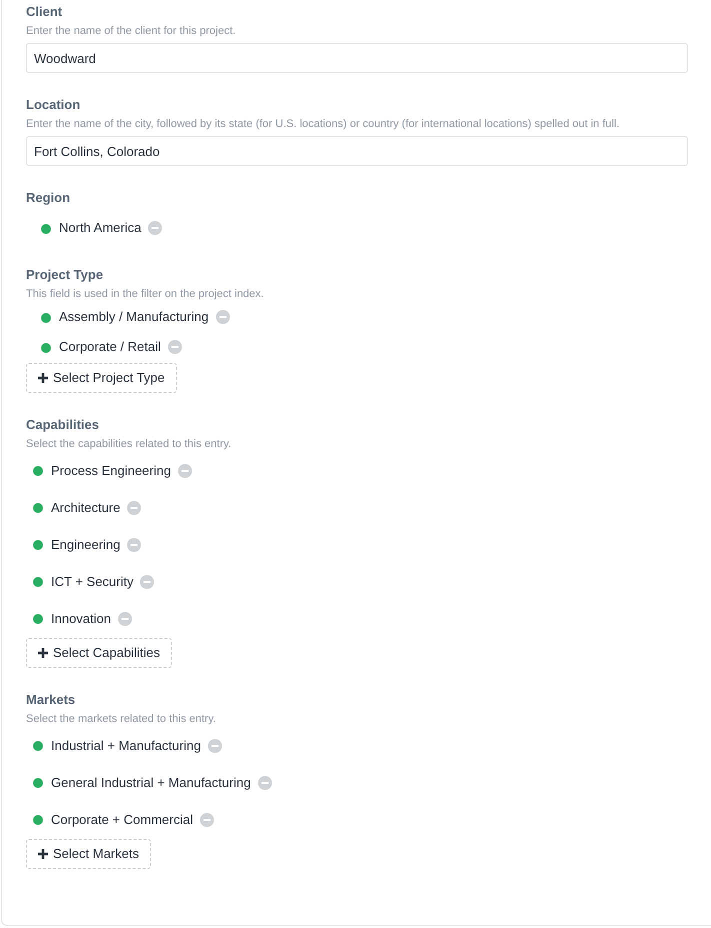  Describe the element at coordinates (63, 425) in the screenshot. I see `field-label: Capabilities` at that location.